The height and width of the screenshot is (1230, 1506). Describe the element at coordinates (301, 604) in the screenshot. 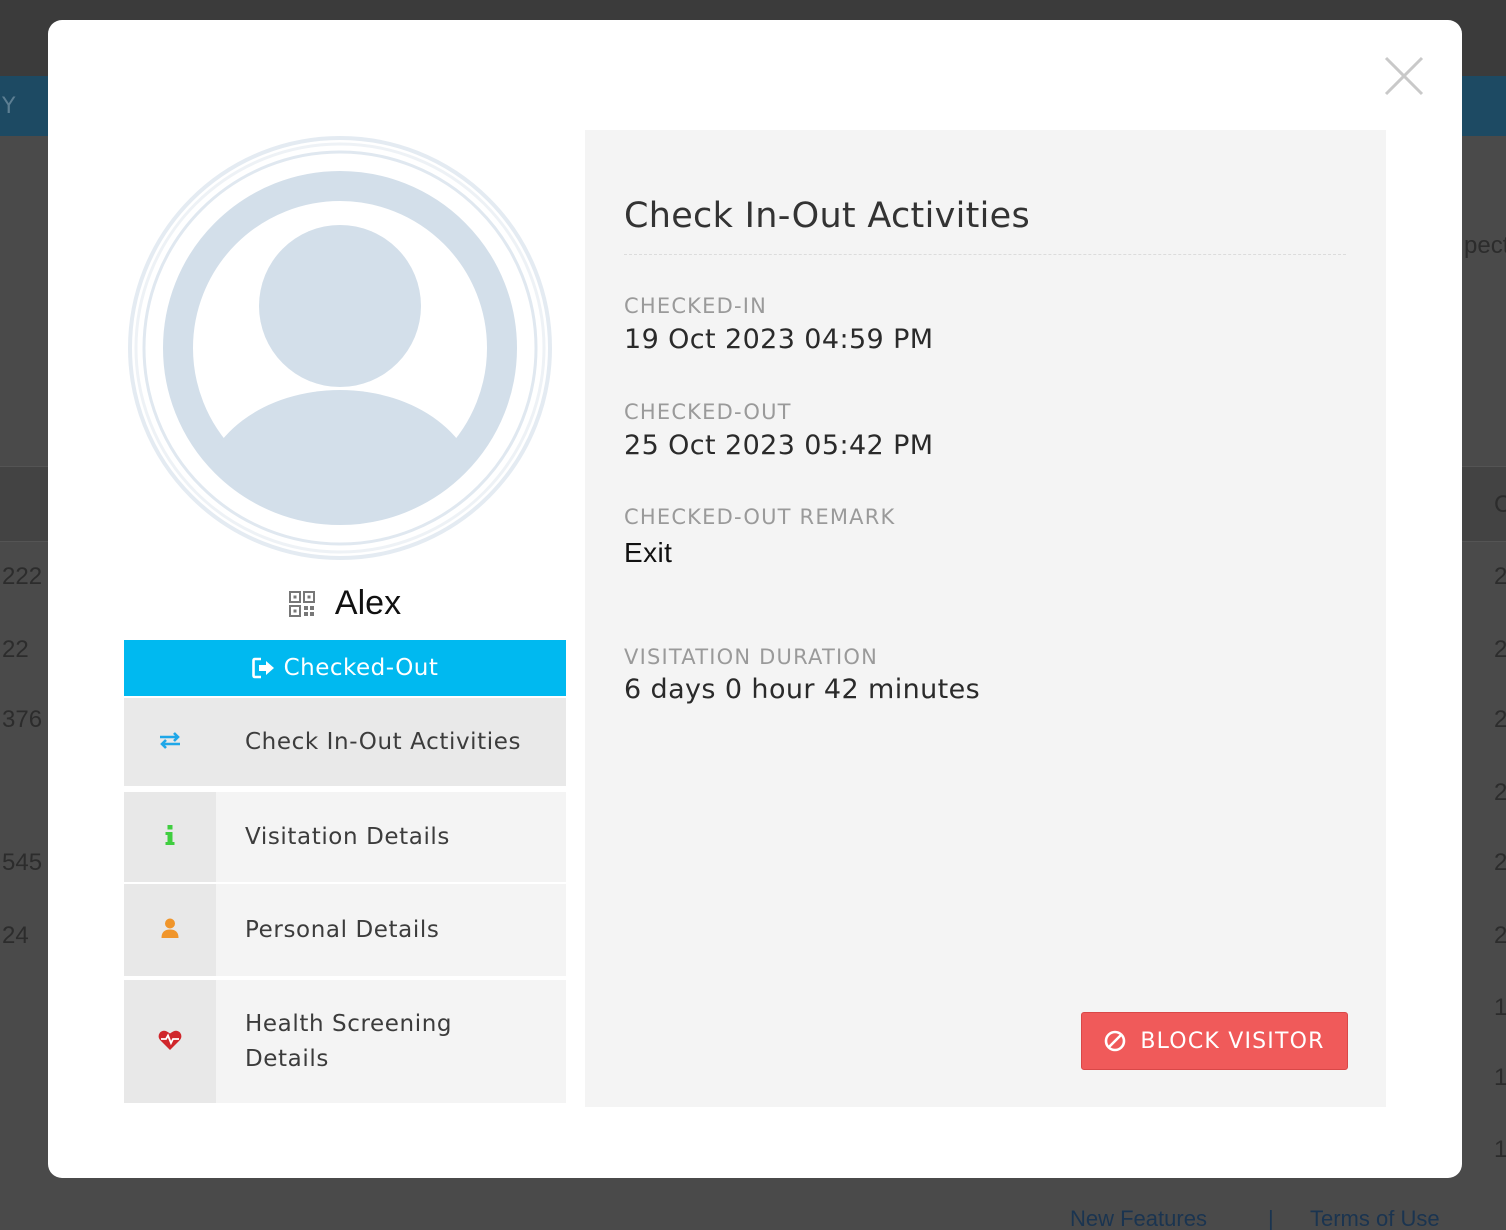

I see `qr-code-icon` at that location.